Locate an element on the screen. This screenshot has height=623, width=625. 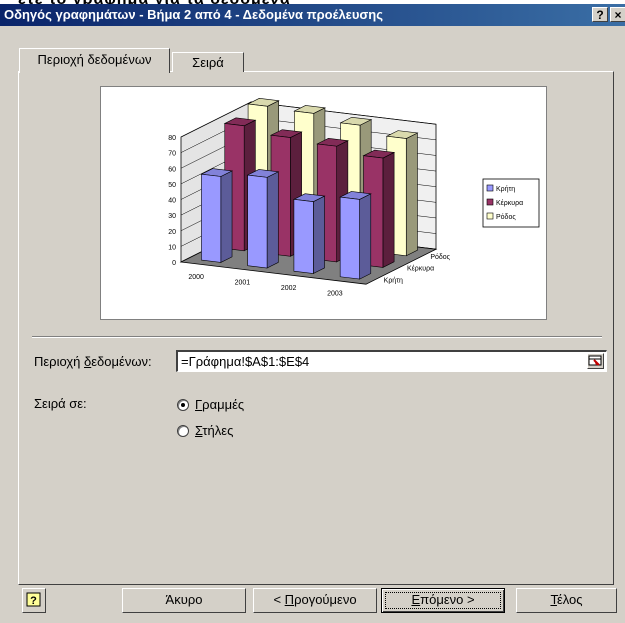
tab-series-label: Σειρά is located at coordinates (208, 62).